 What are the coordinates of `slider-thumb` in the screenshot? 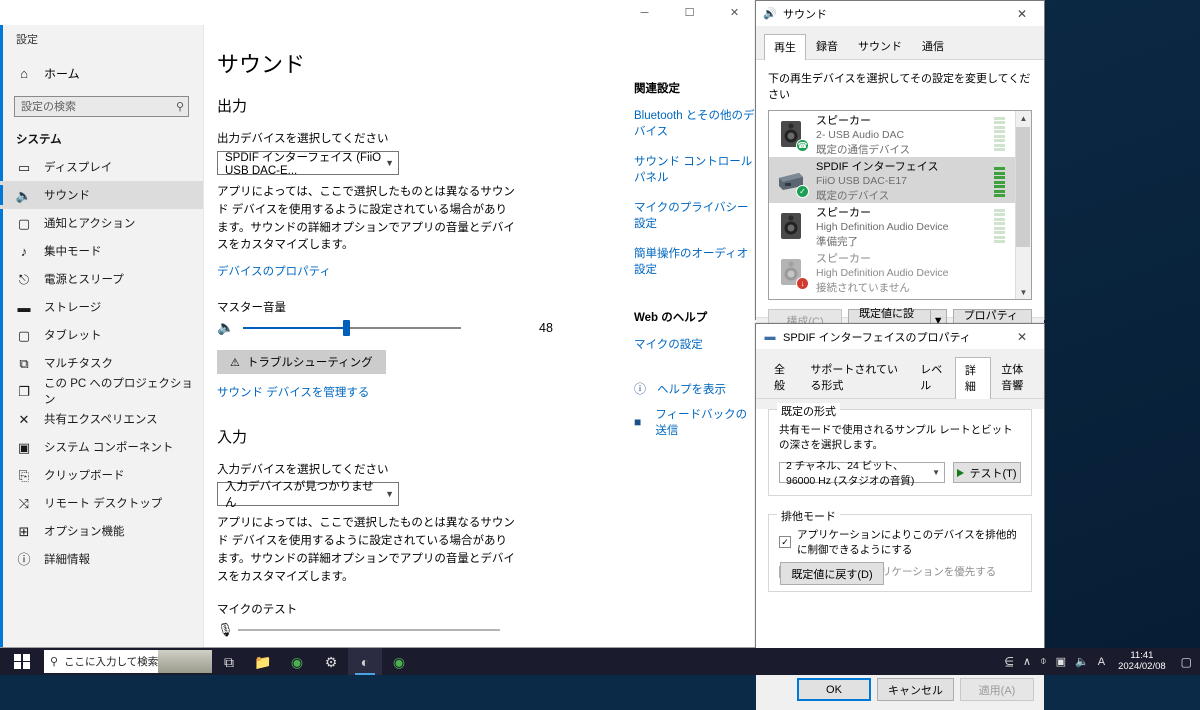 It's located at (347, 327).